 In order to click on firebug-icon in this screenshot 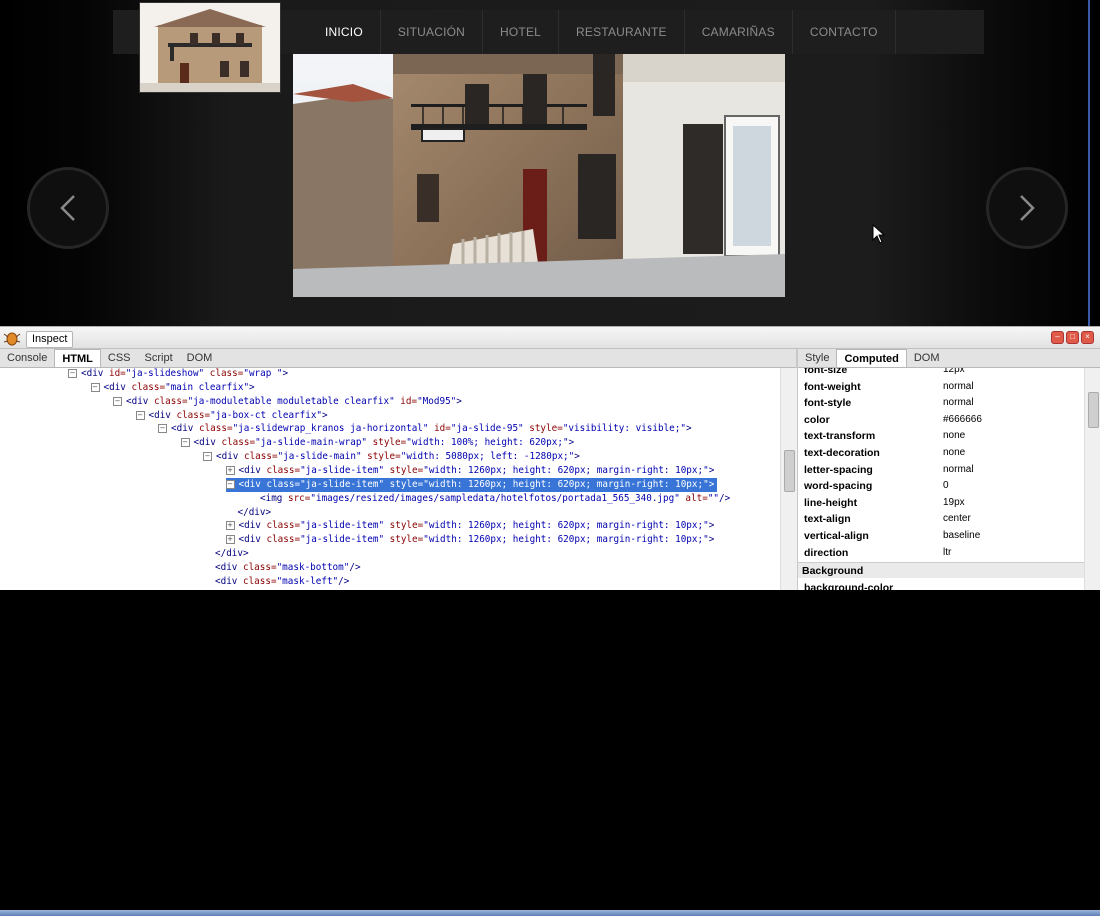, I will do `click(12, 340)`.